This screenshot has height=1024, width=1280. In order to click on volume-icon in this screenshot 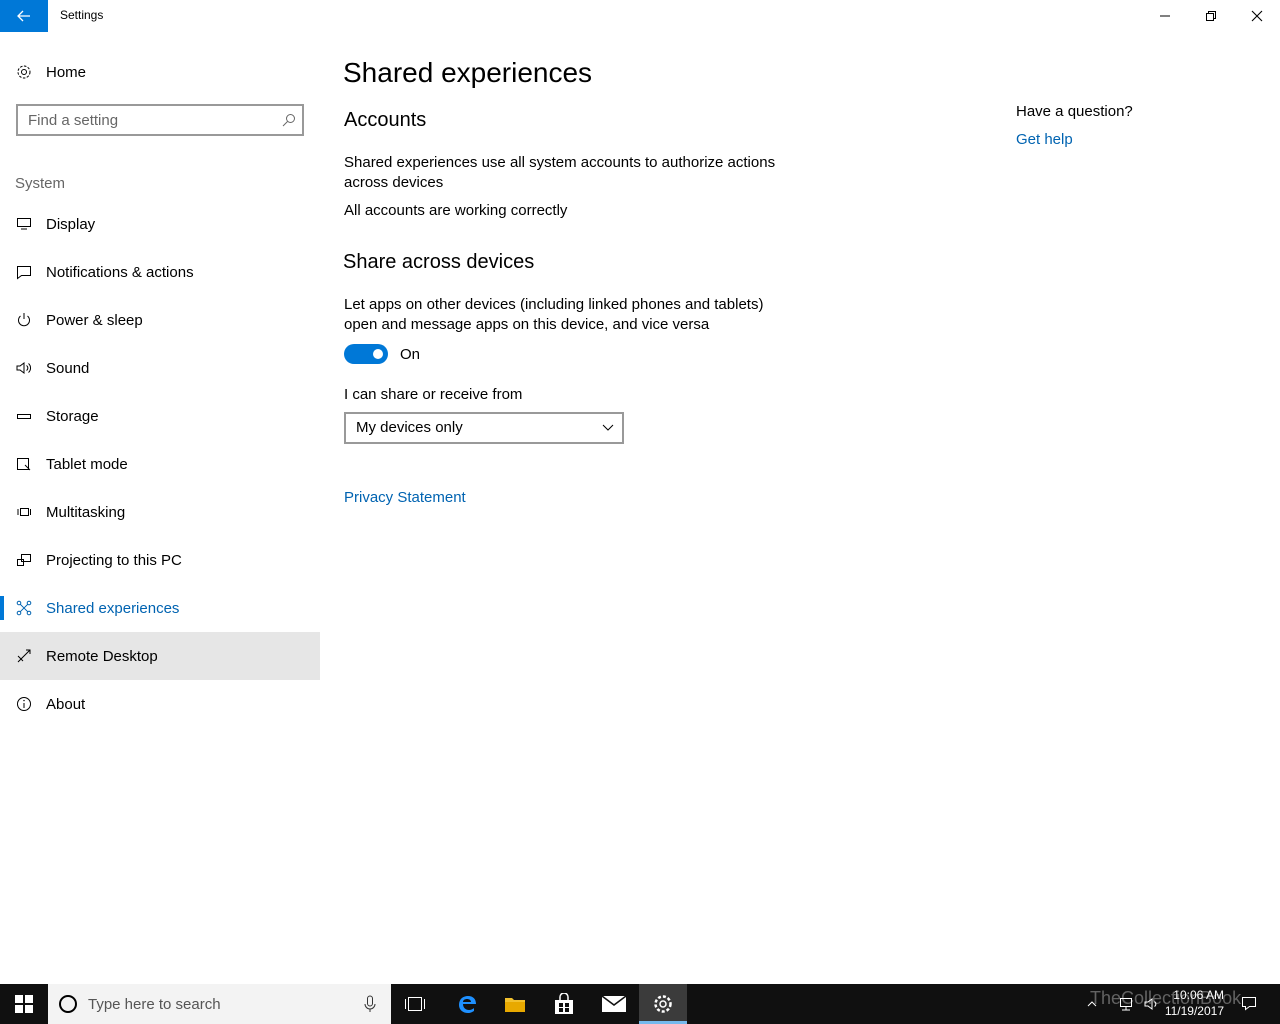, I will do `click(1150, 1004)`.